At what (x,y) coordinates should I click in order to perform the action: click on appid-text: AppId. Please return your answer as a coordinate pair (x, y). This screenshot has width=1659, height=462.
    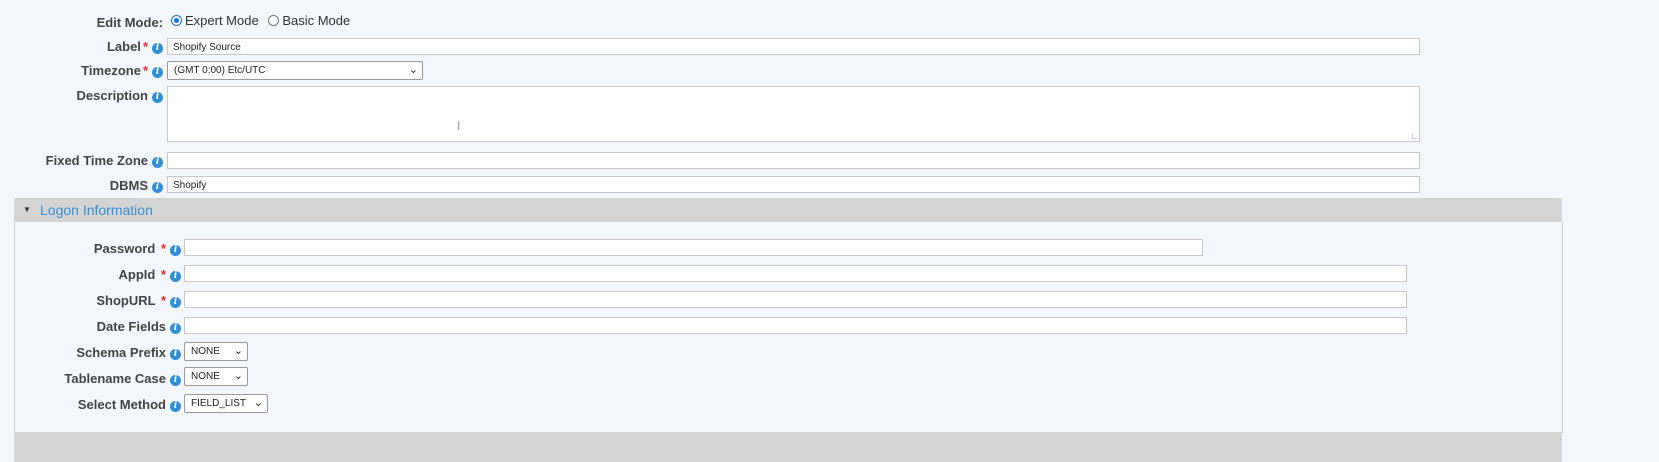
    Looking at the image, I should click on (137, 274).